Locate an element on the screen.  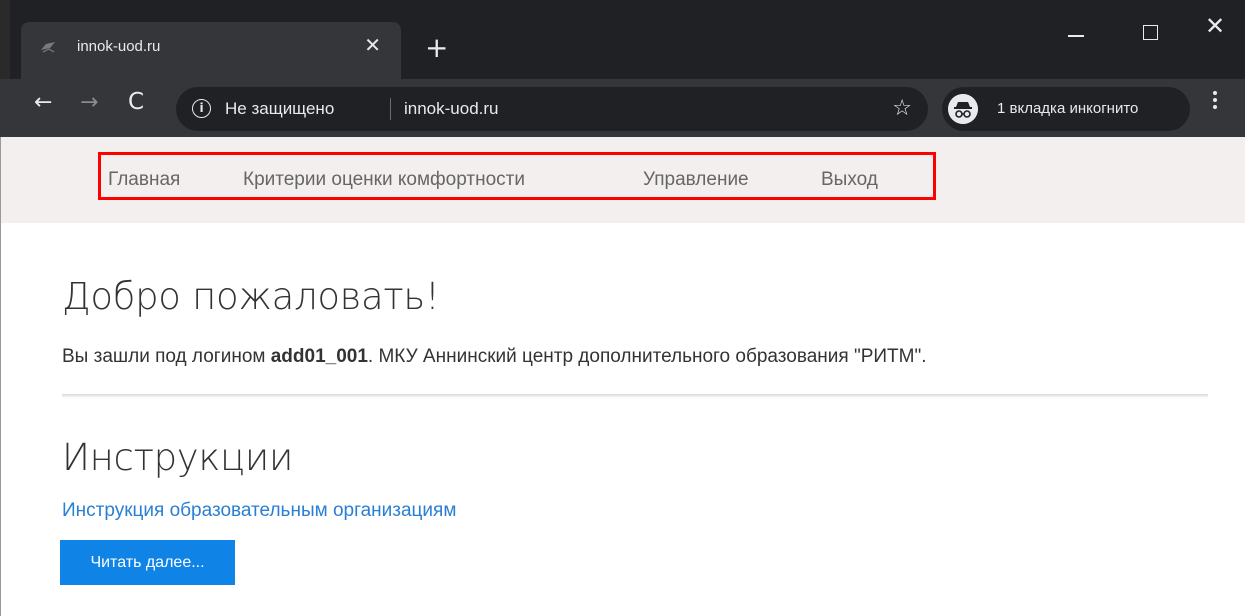
nav-link-criteria: Критерии оценки комфортности is located at coordinates (384, 180).